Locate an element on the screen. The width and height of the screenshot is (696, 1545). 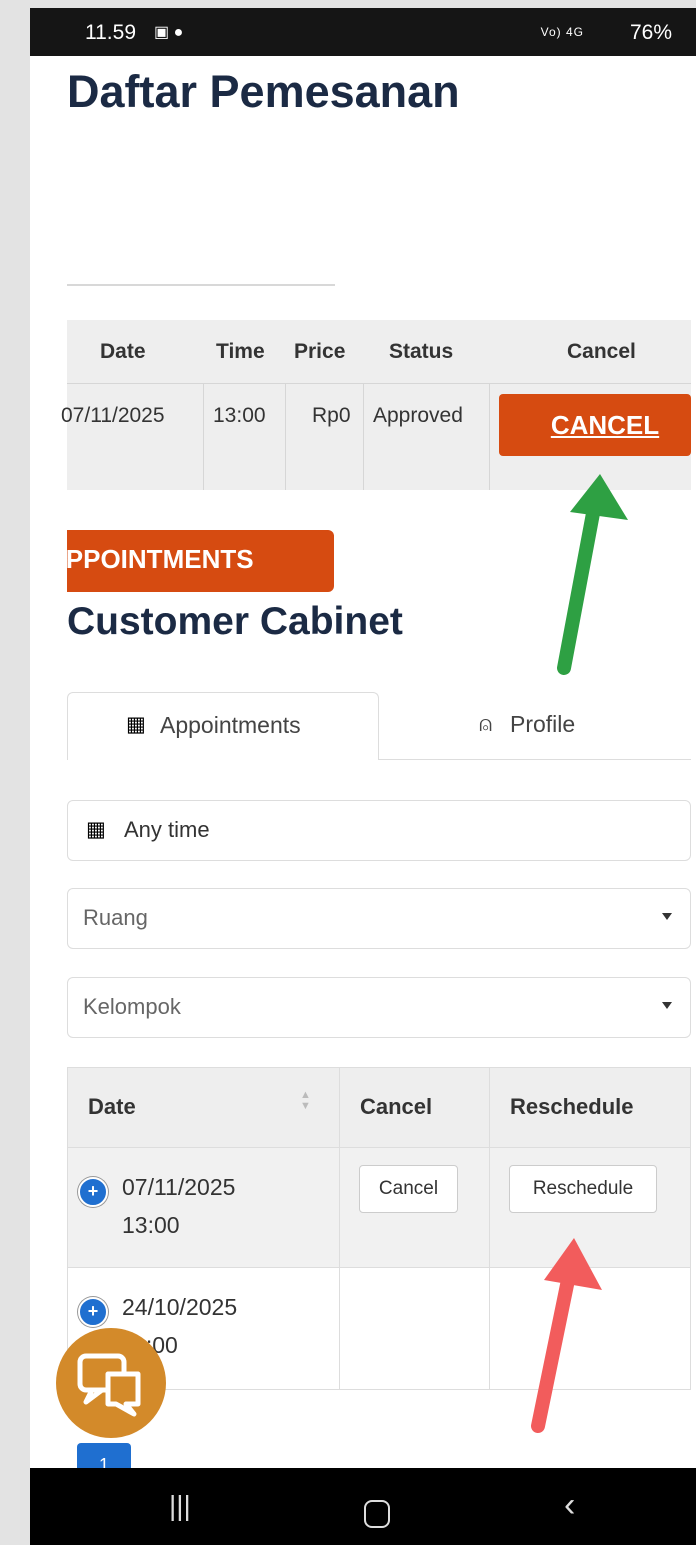
tabs: ▦ Appointments ⍝ Profile is located at coordinates (379, 726).